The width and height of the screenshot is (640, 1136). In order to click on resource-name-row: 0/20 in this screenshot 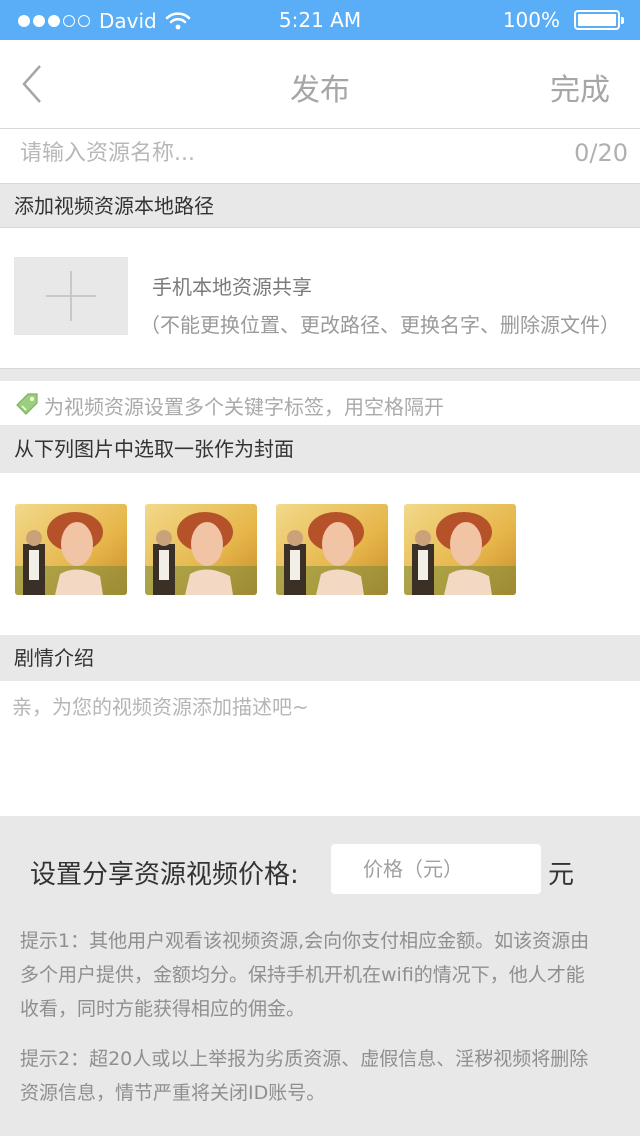, I will do `click(320, 156)`.